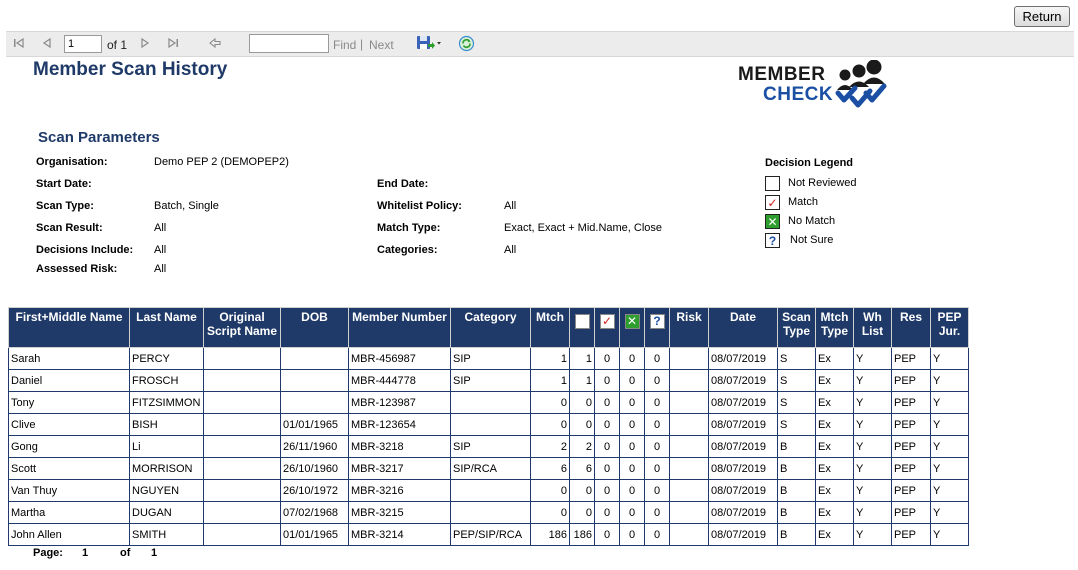 This screenshot has height=570, width=1078. Describe the element at coordinates (403, 184) in the screenshot. I see `end-date-label: End Date:` at that location.